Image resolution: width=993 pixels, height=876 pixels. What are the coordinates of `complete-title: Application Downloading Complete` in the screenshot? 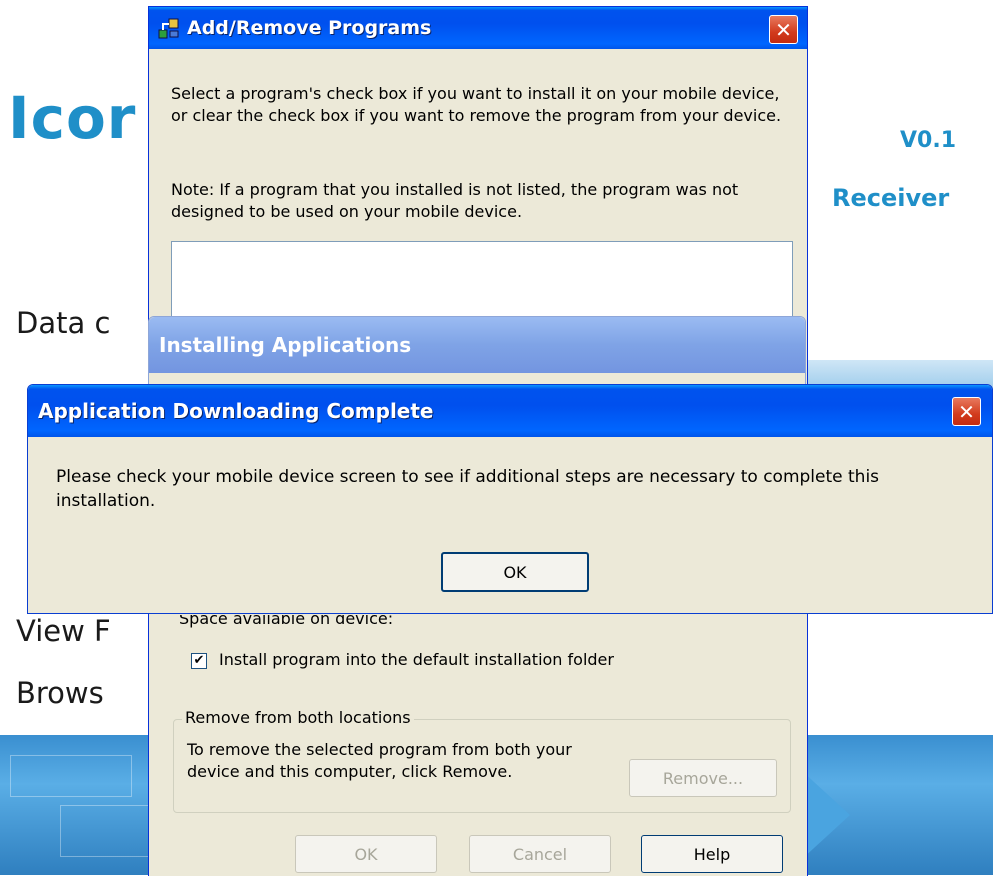 It's located at (236, 411).